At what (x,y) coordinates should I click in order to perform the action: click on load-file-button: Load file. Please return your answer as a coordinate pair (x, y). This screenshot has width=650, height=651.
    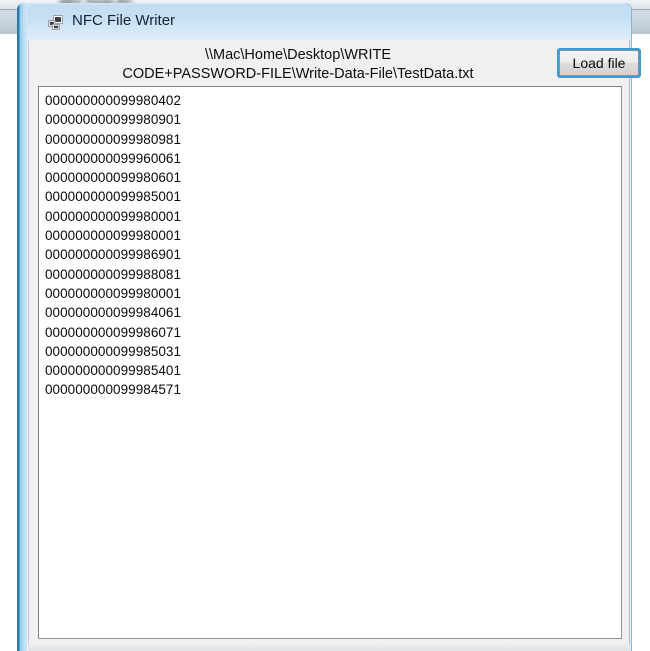
    Looking at the image, I should click on (599, 63).